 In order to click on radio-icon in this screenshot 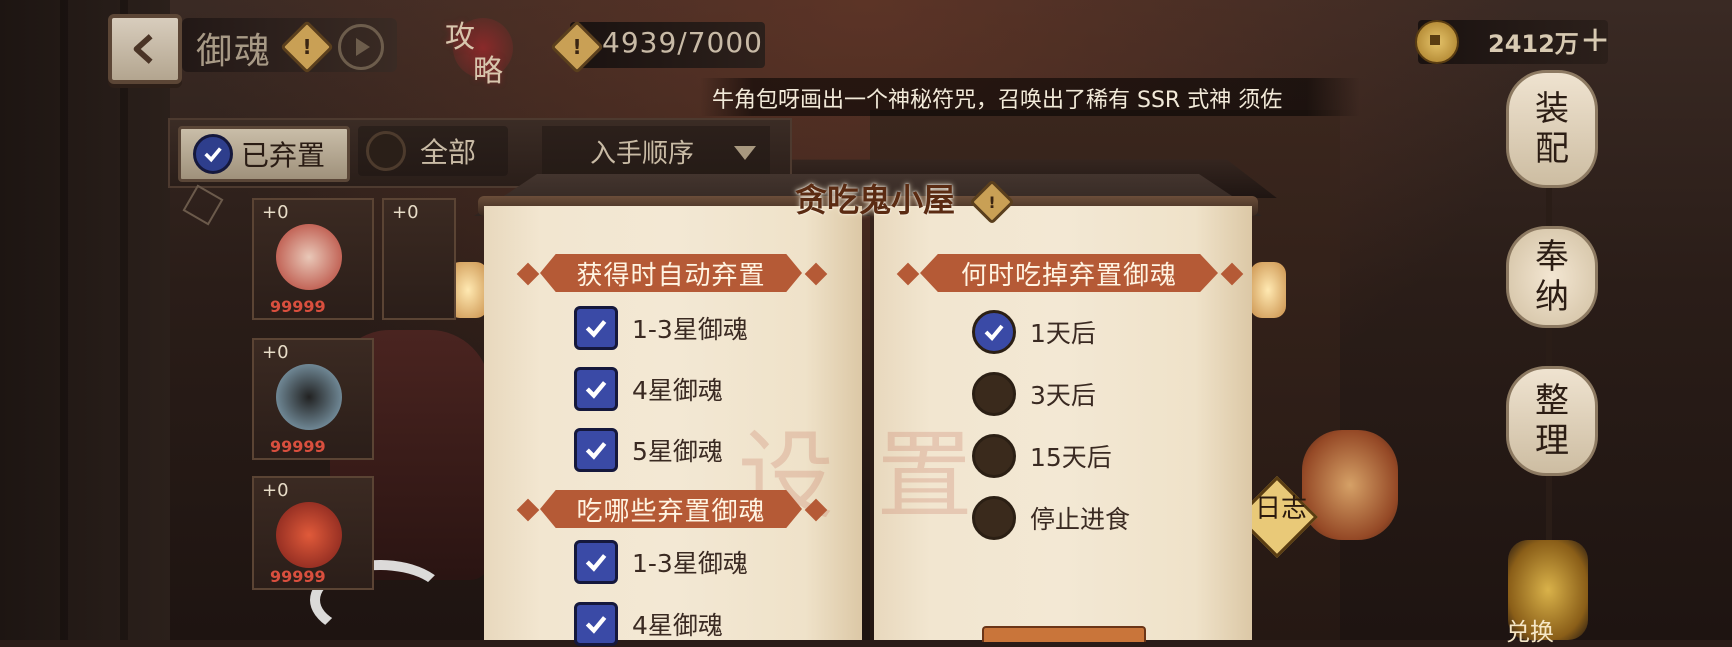, I will do `click(386, 151)`.